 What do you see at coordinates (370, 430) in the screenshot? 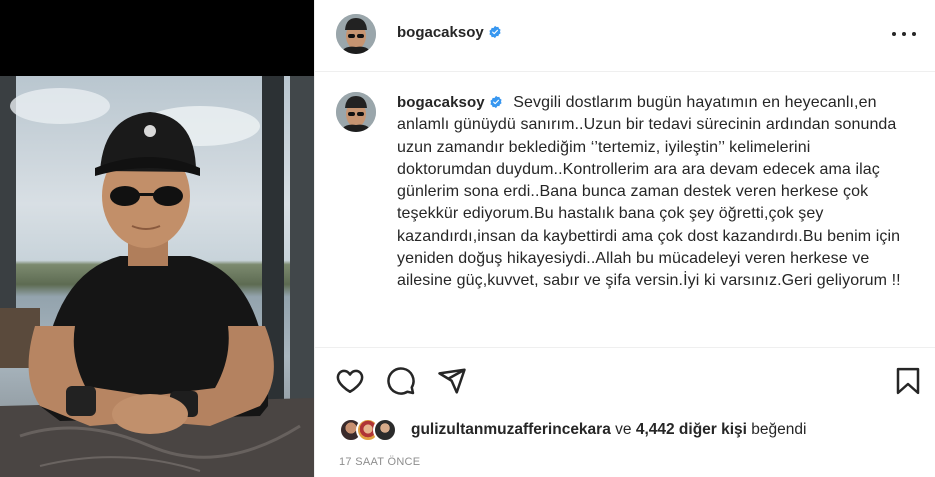
I see `liker-avatars` at bounding box center [370, 430].